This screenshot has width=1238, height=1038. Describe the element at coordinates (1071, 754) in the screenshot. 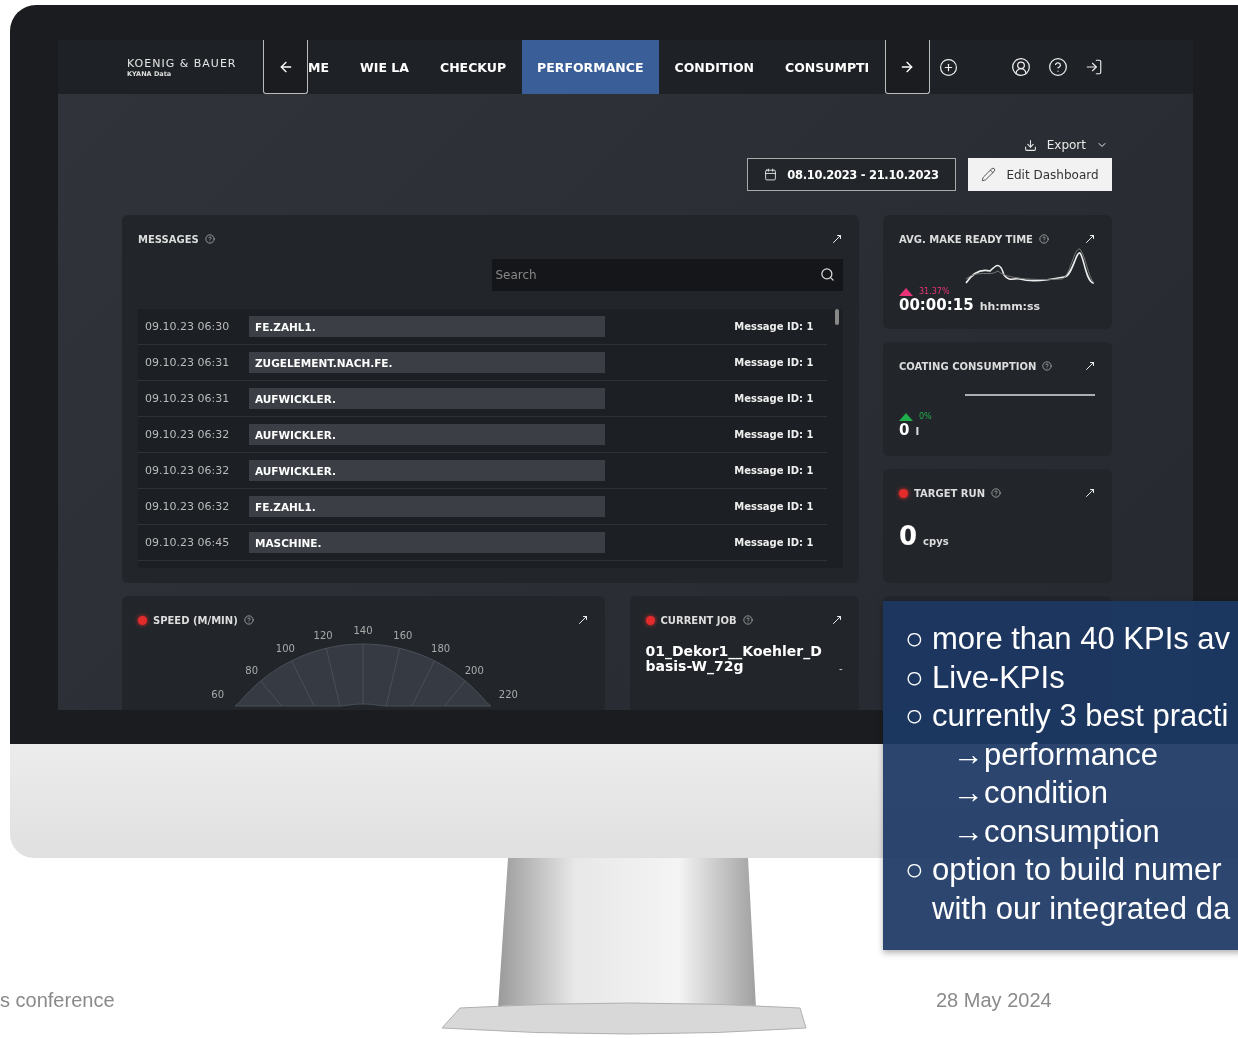

I see `bullet-text: performance` at that location.